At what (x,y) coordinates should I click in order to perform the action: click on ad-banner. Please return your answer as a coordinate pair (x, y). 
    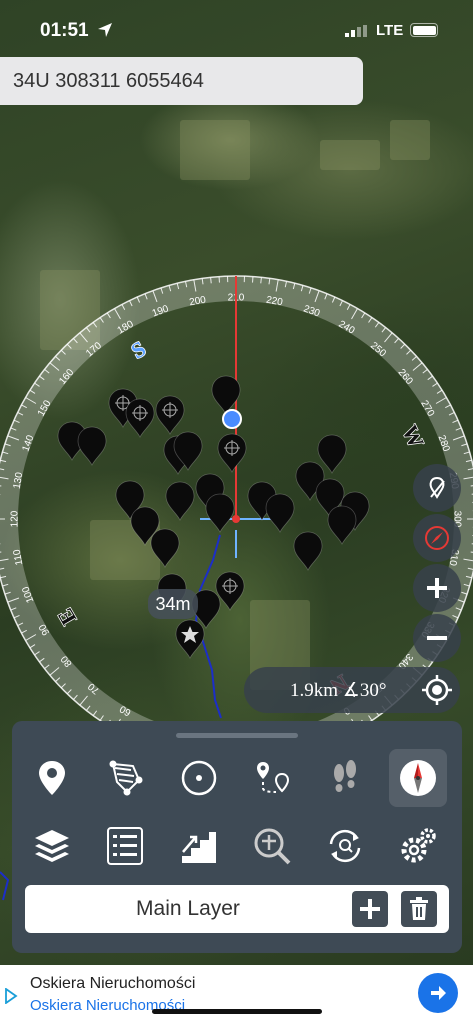
    Looking at the image, I should click on (236, 994).